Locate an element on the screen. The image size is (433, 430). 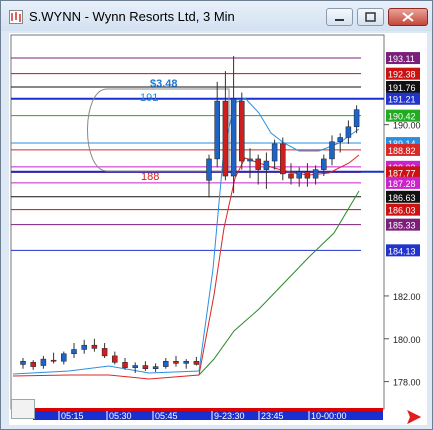
time-axis: 05:15 05:30 05:45 9-23:30 23:45 10-00:00 is located at coordinates (208, 414).